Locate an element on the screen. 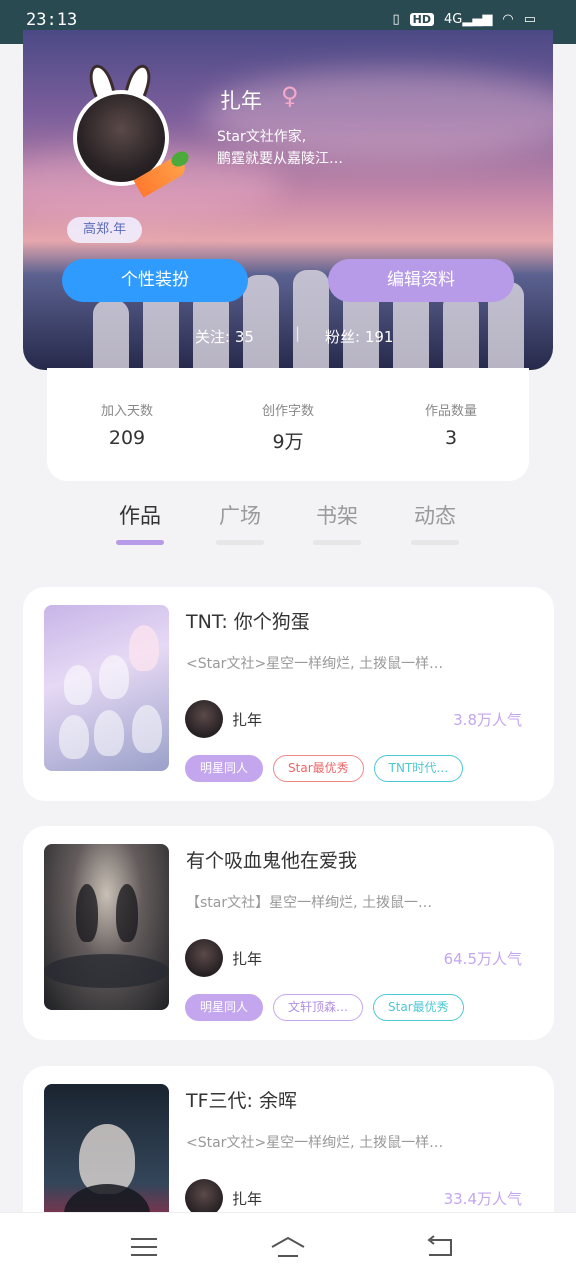  work-tags: 明星同人 文轩顶森… Star最优秀 is located at coordinates (324, 1007).